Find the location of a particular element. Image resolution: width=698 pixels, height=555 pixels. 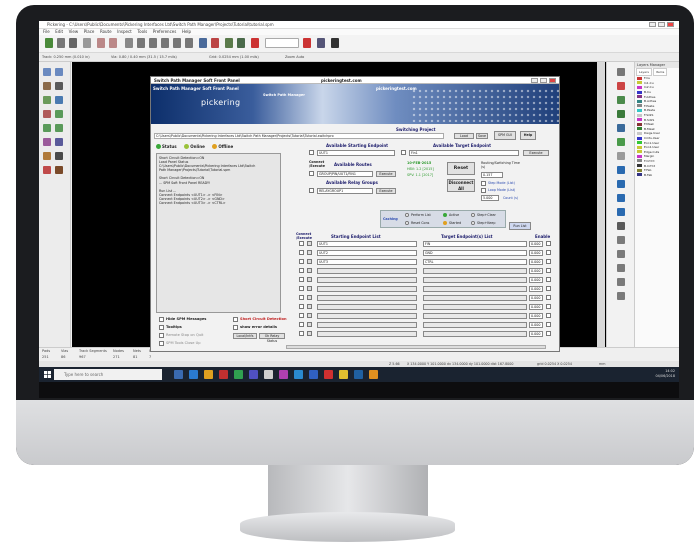

menu-inspect: Inspect is located at coordinates (124, 31).